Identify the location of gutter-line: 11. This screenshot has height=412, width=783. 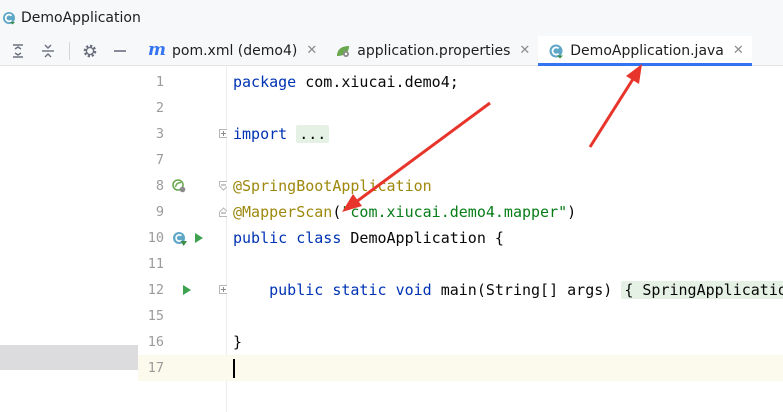
(182, 264).